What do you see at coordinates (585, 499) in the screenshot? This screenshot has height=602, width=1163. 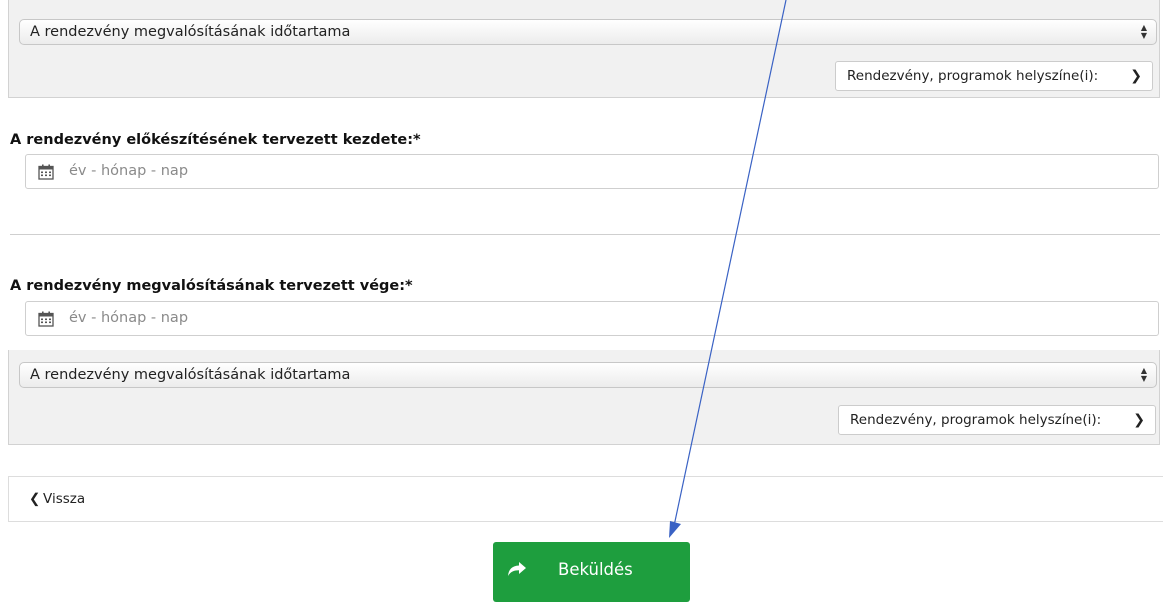 I see `back-navigation-bar: ❮ Vissza` at bounding box center [585, 499].